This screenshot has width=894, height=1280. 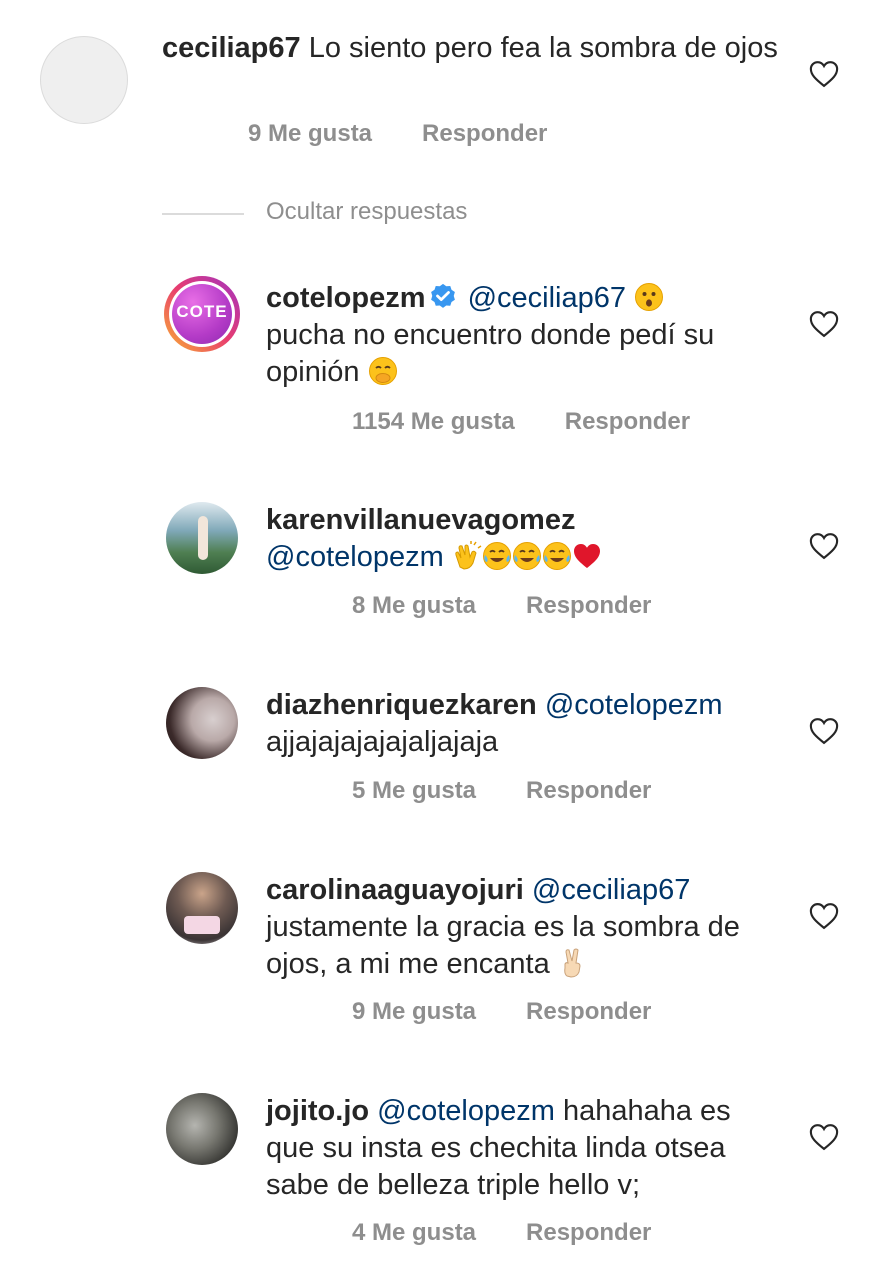 What do you see at coordinates (414, 605) in the screenshot?
I see `like-count: 8 Me gusta` at bounding box center [414, 605].